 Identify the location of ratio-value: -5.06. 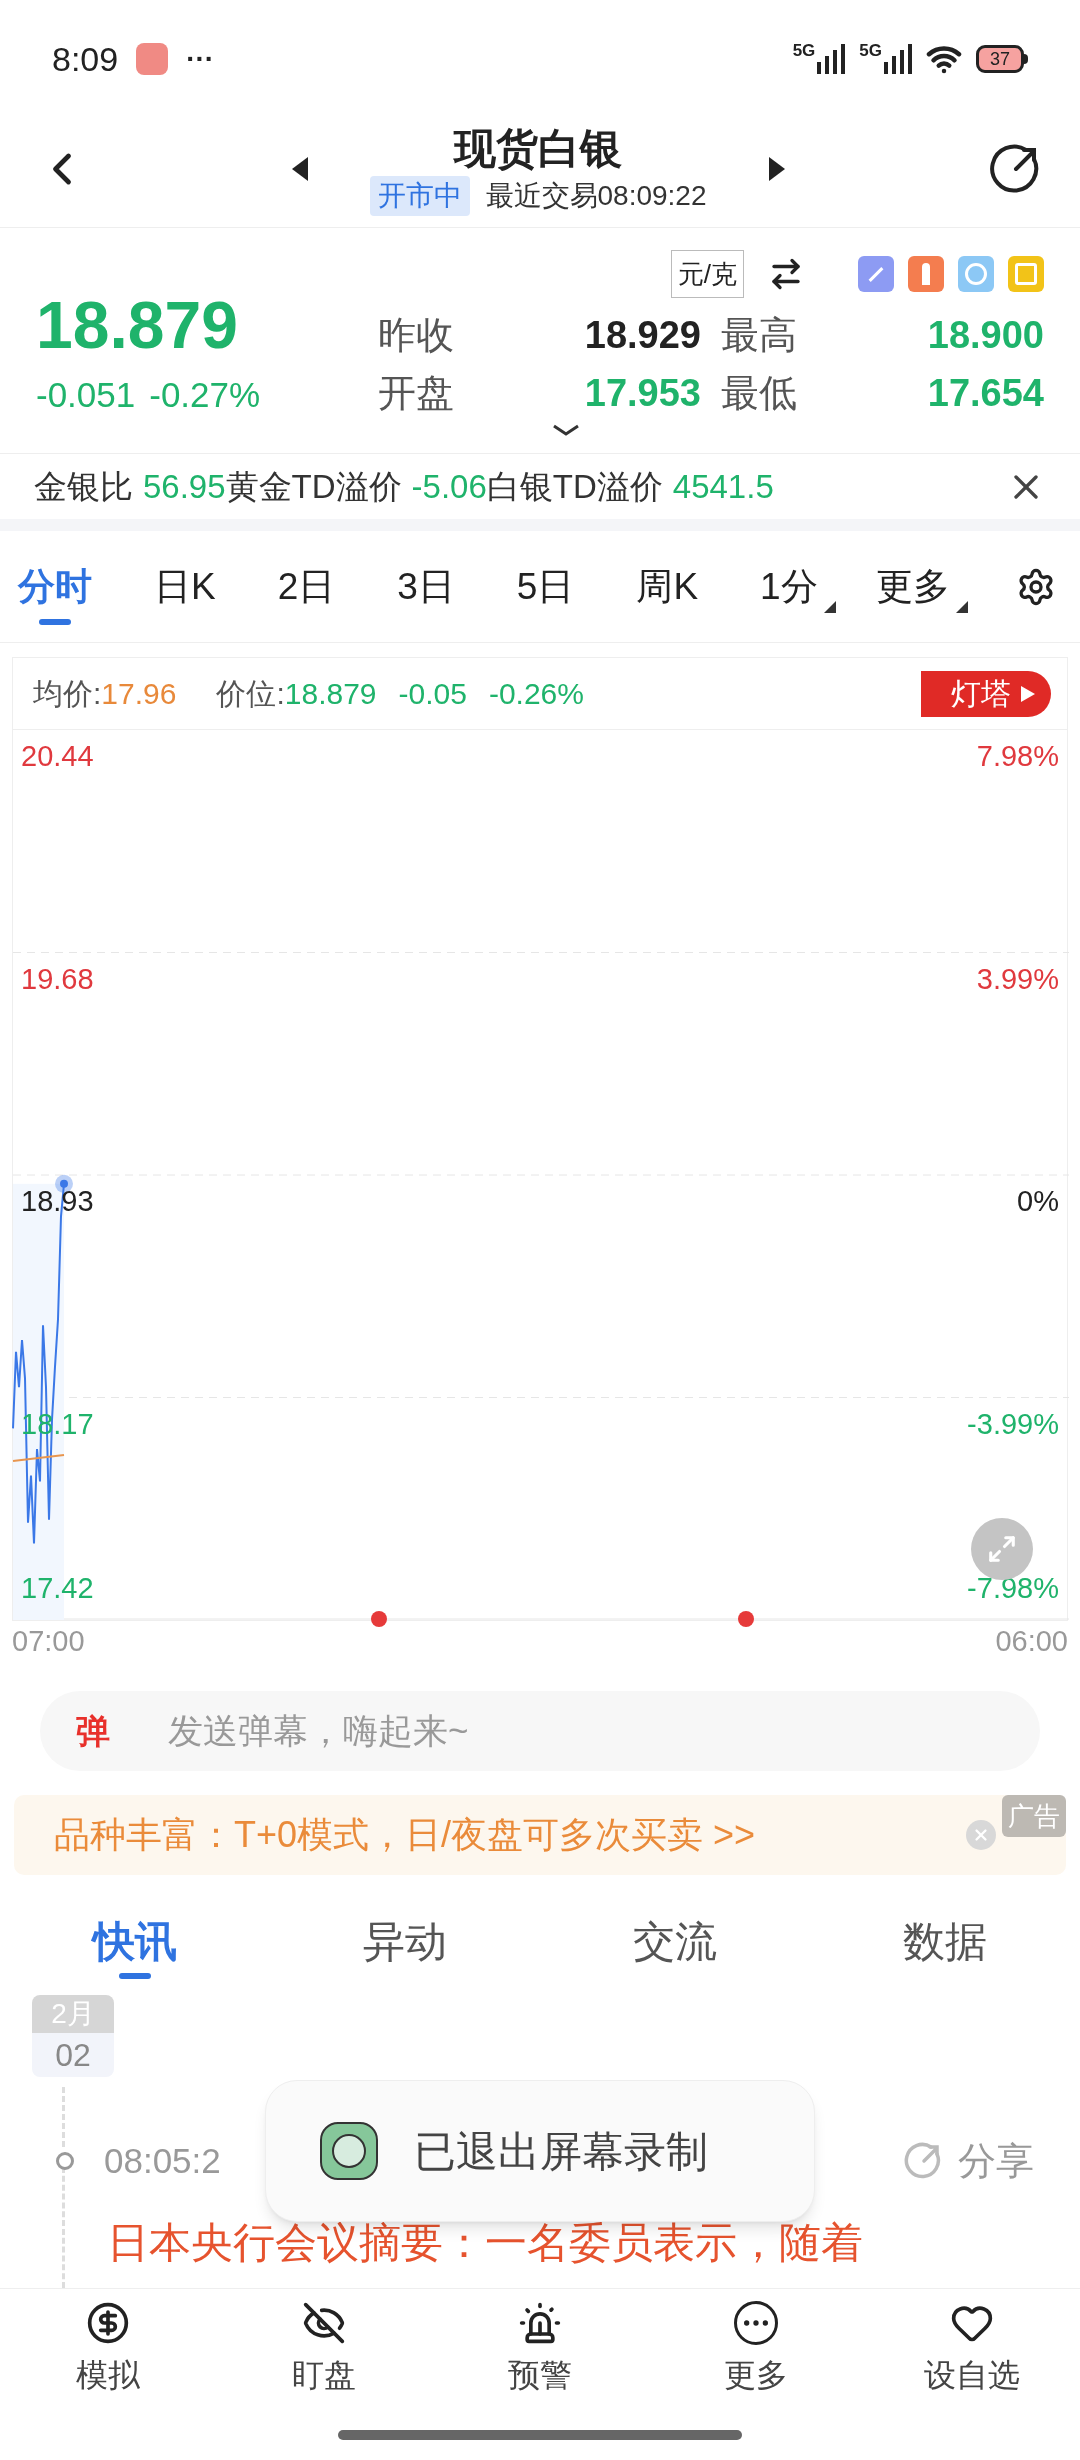
(449, 486).